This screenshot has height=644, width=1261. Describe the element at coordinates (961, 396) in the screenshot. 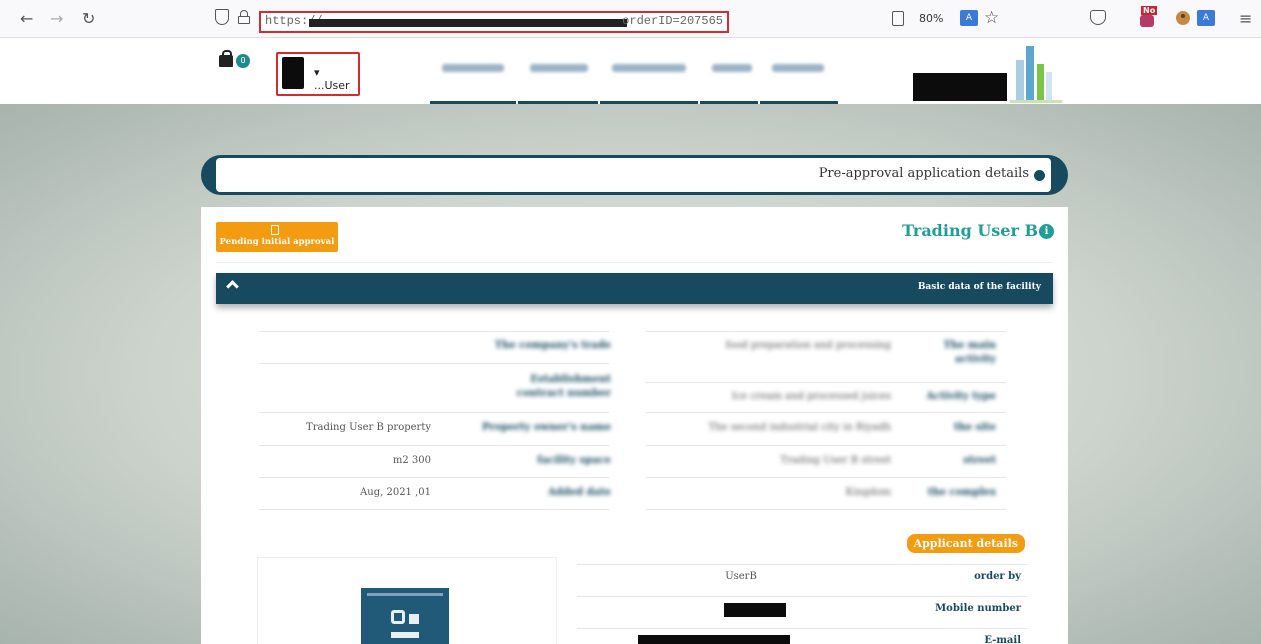

I see `field-label-activity-type: Activity type` at that location.